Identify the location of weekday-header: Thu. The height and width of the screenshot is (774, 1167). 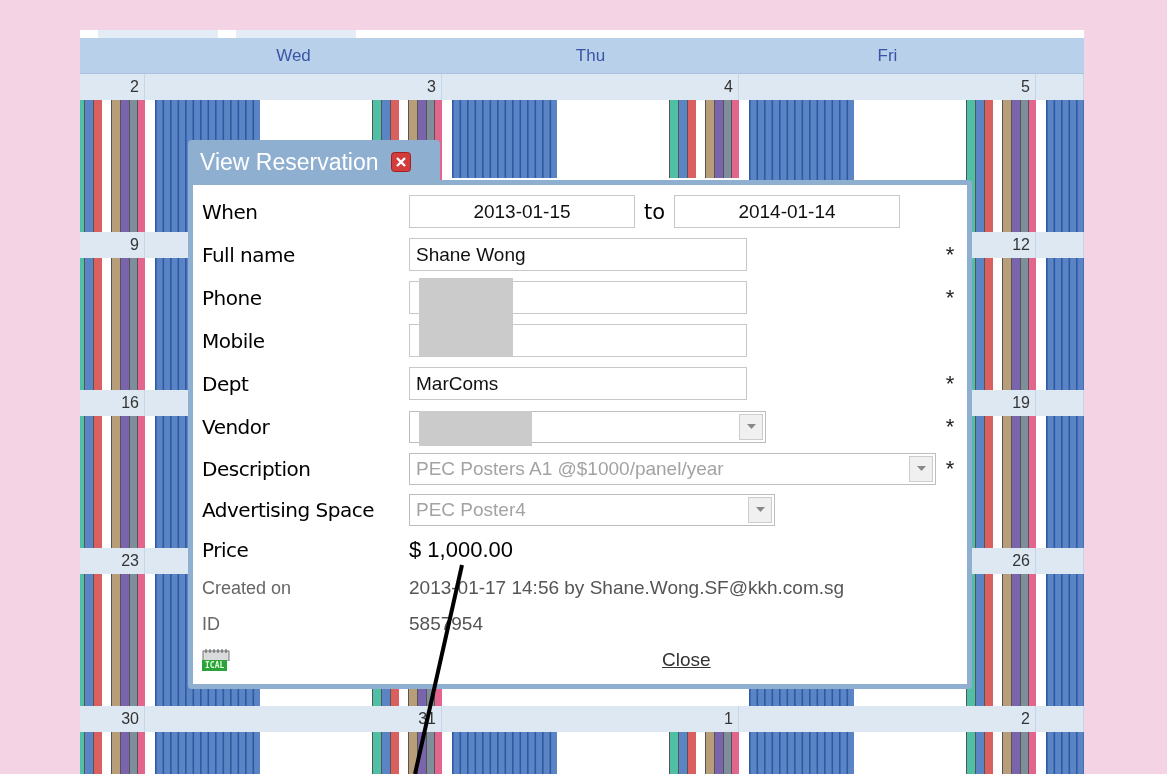
(590, 55).